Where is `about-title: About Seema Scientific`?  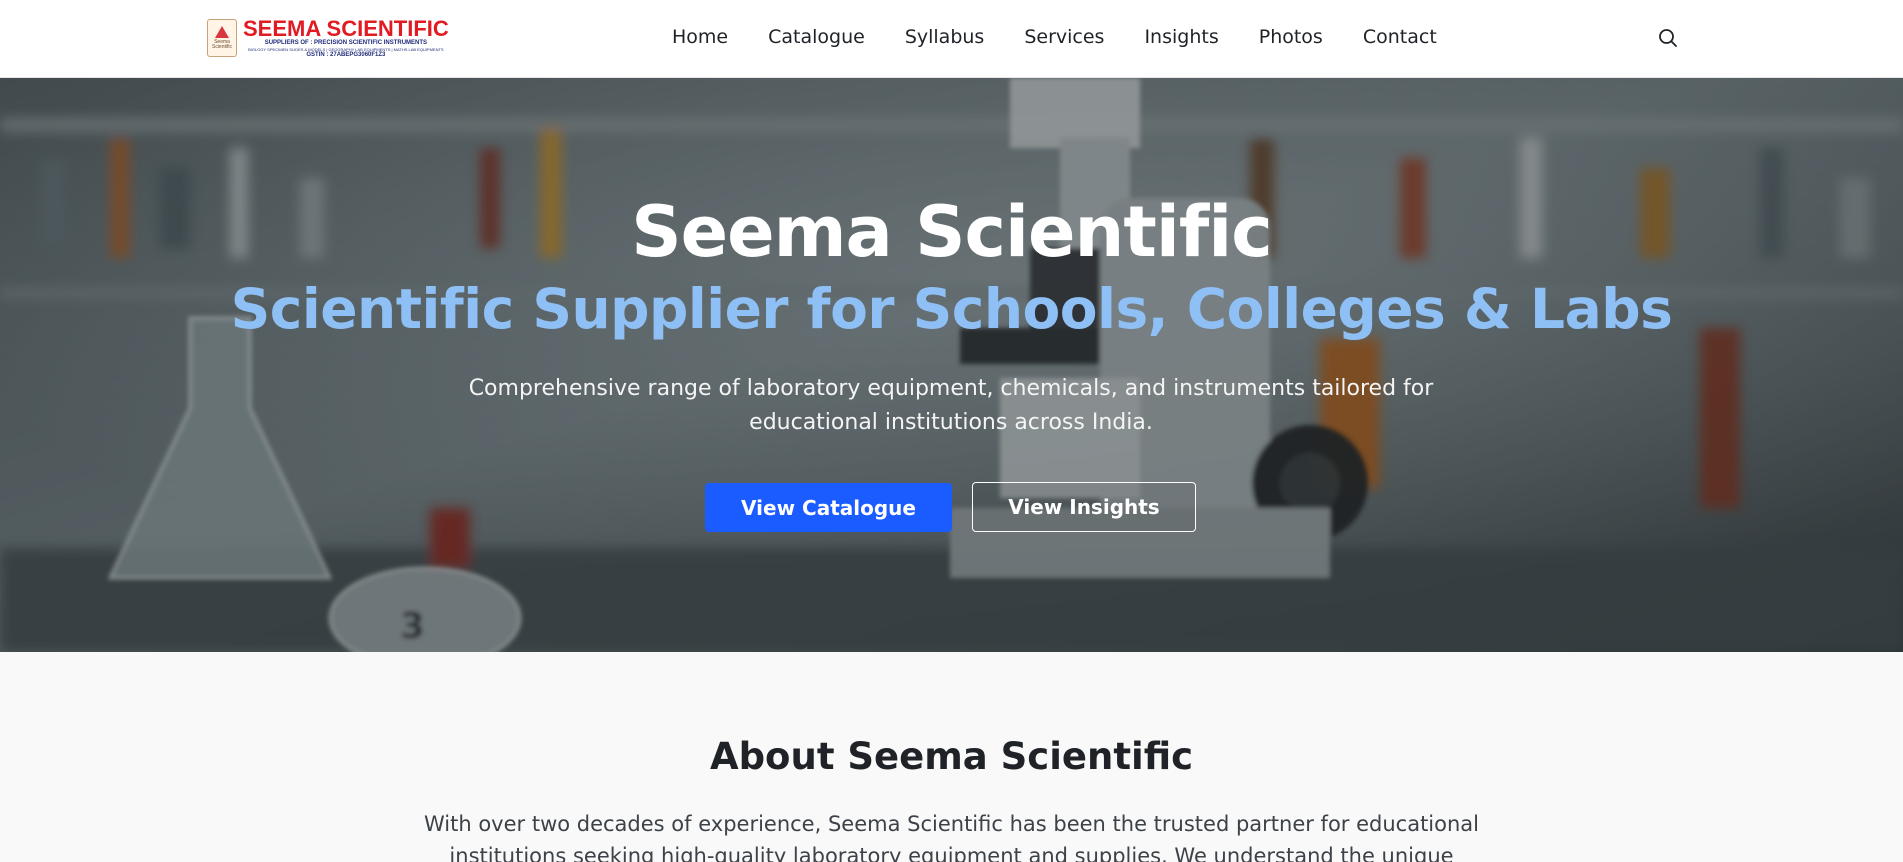
about-title: About Seema Scientific is located at coordinates (951, 756).